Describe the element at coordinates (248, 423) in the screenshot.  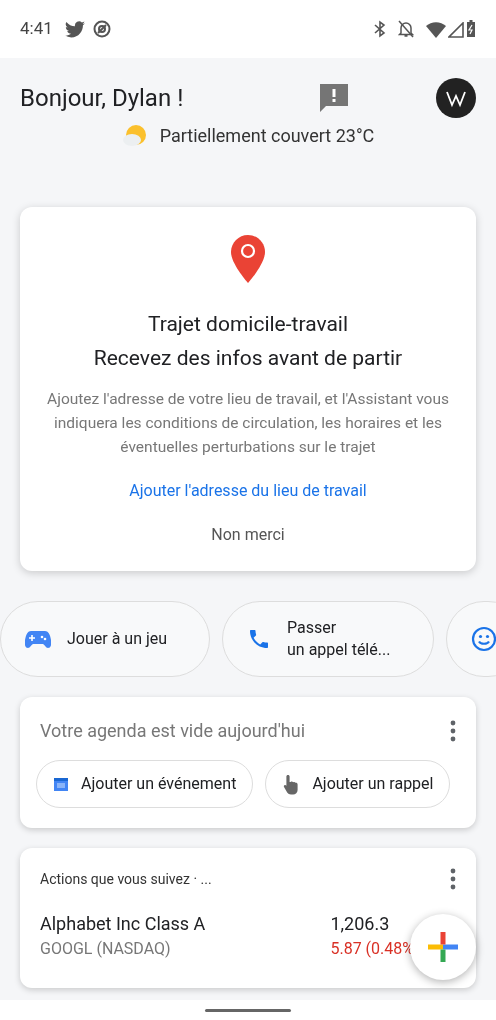
I see `card-description: Ajoutez l'adresse de votre lieu de travail, et l'Assistant vous indiquera les conditions de circulation, les horaires et les éventuelles perturbations sur le trajet` at that location.